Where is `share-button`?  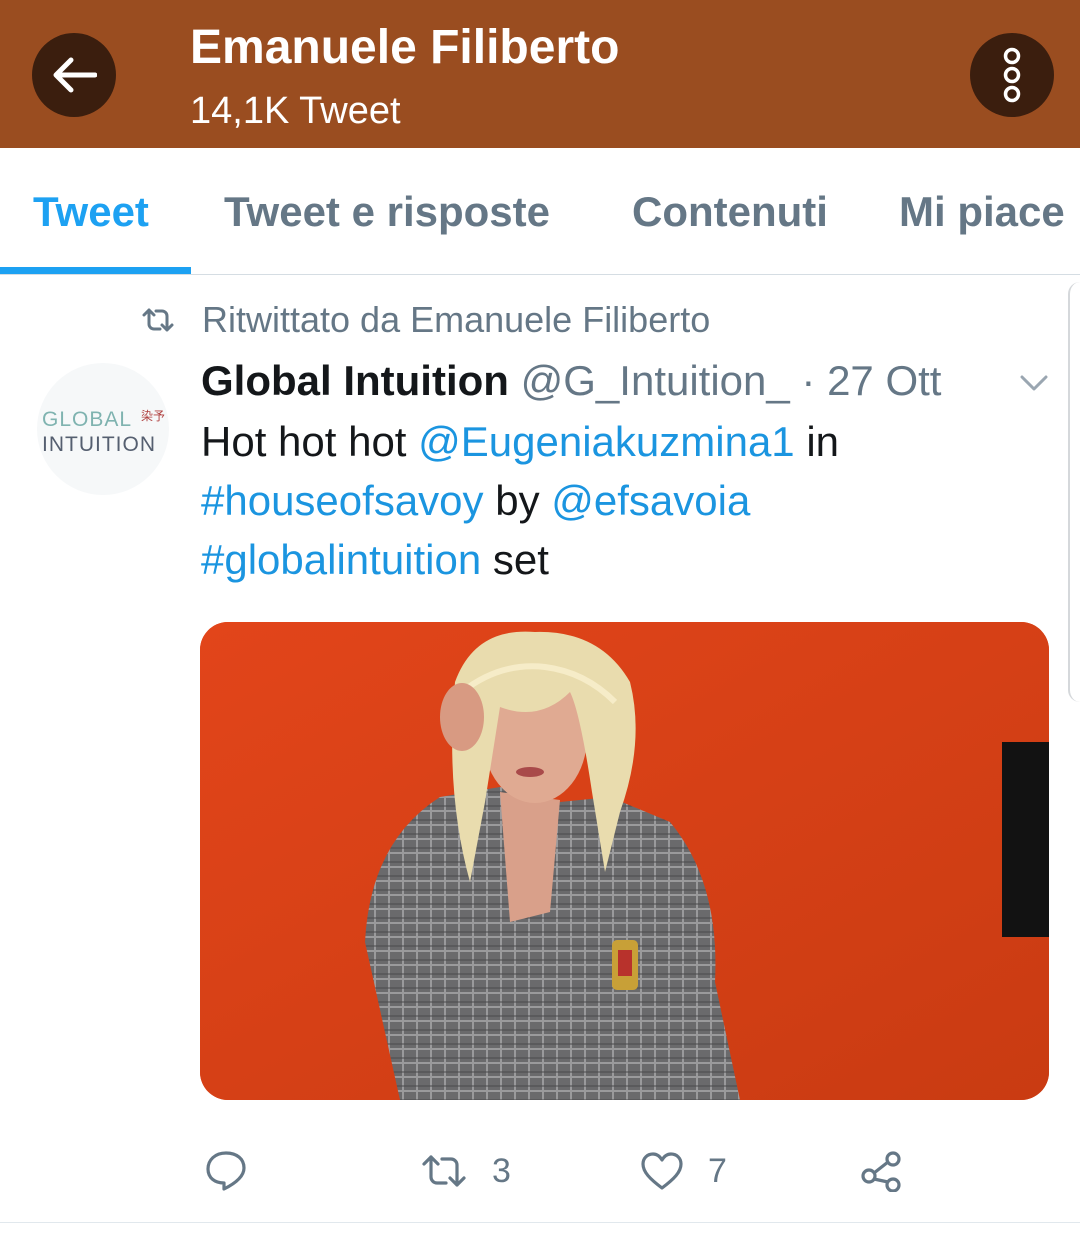
share-button is located at coordinates (881, 1171).